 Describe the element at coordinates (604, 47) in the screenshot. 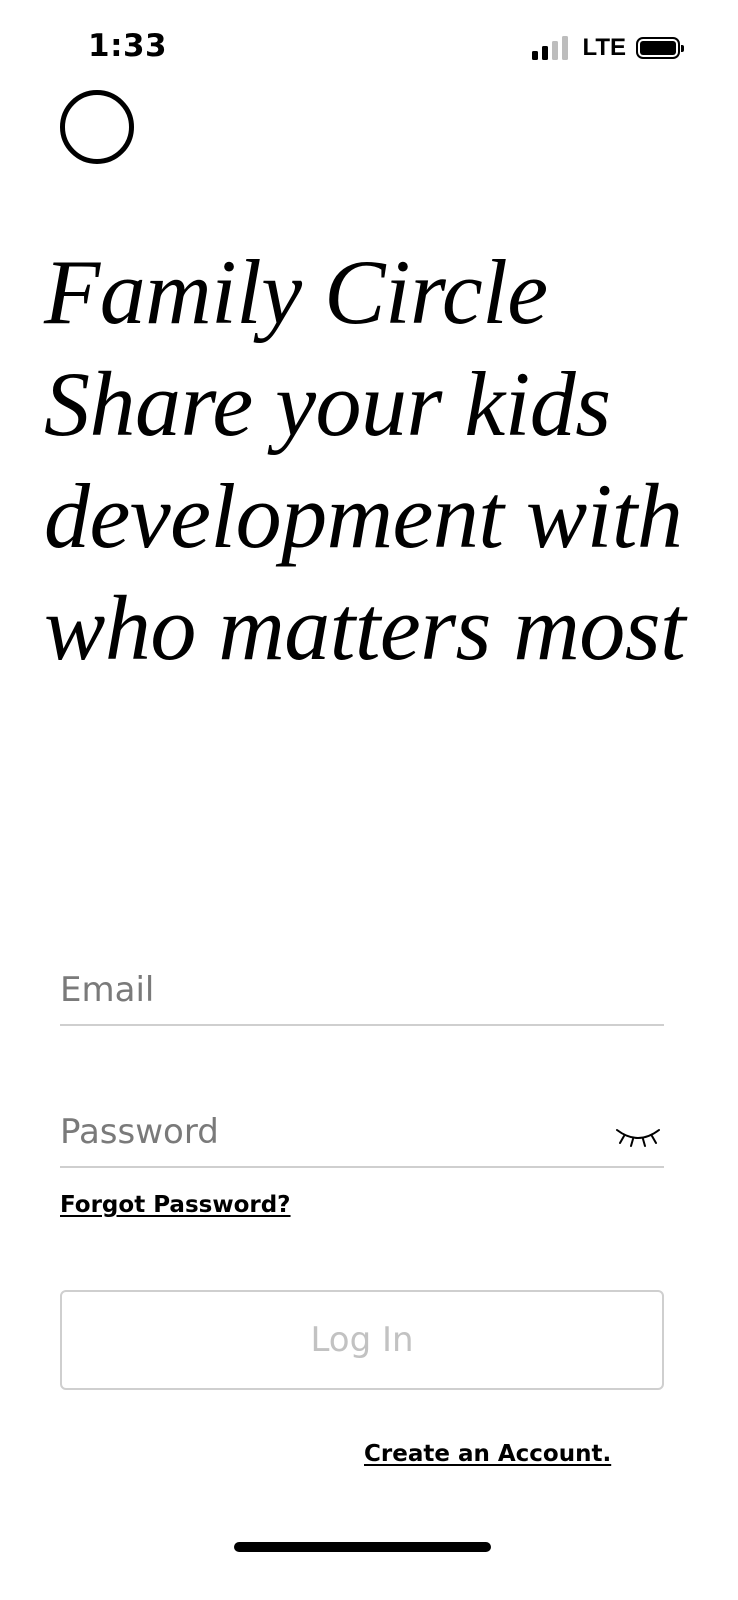

I see `network-type-label: LTE` at that location.